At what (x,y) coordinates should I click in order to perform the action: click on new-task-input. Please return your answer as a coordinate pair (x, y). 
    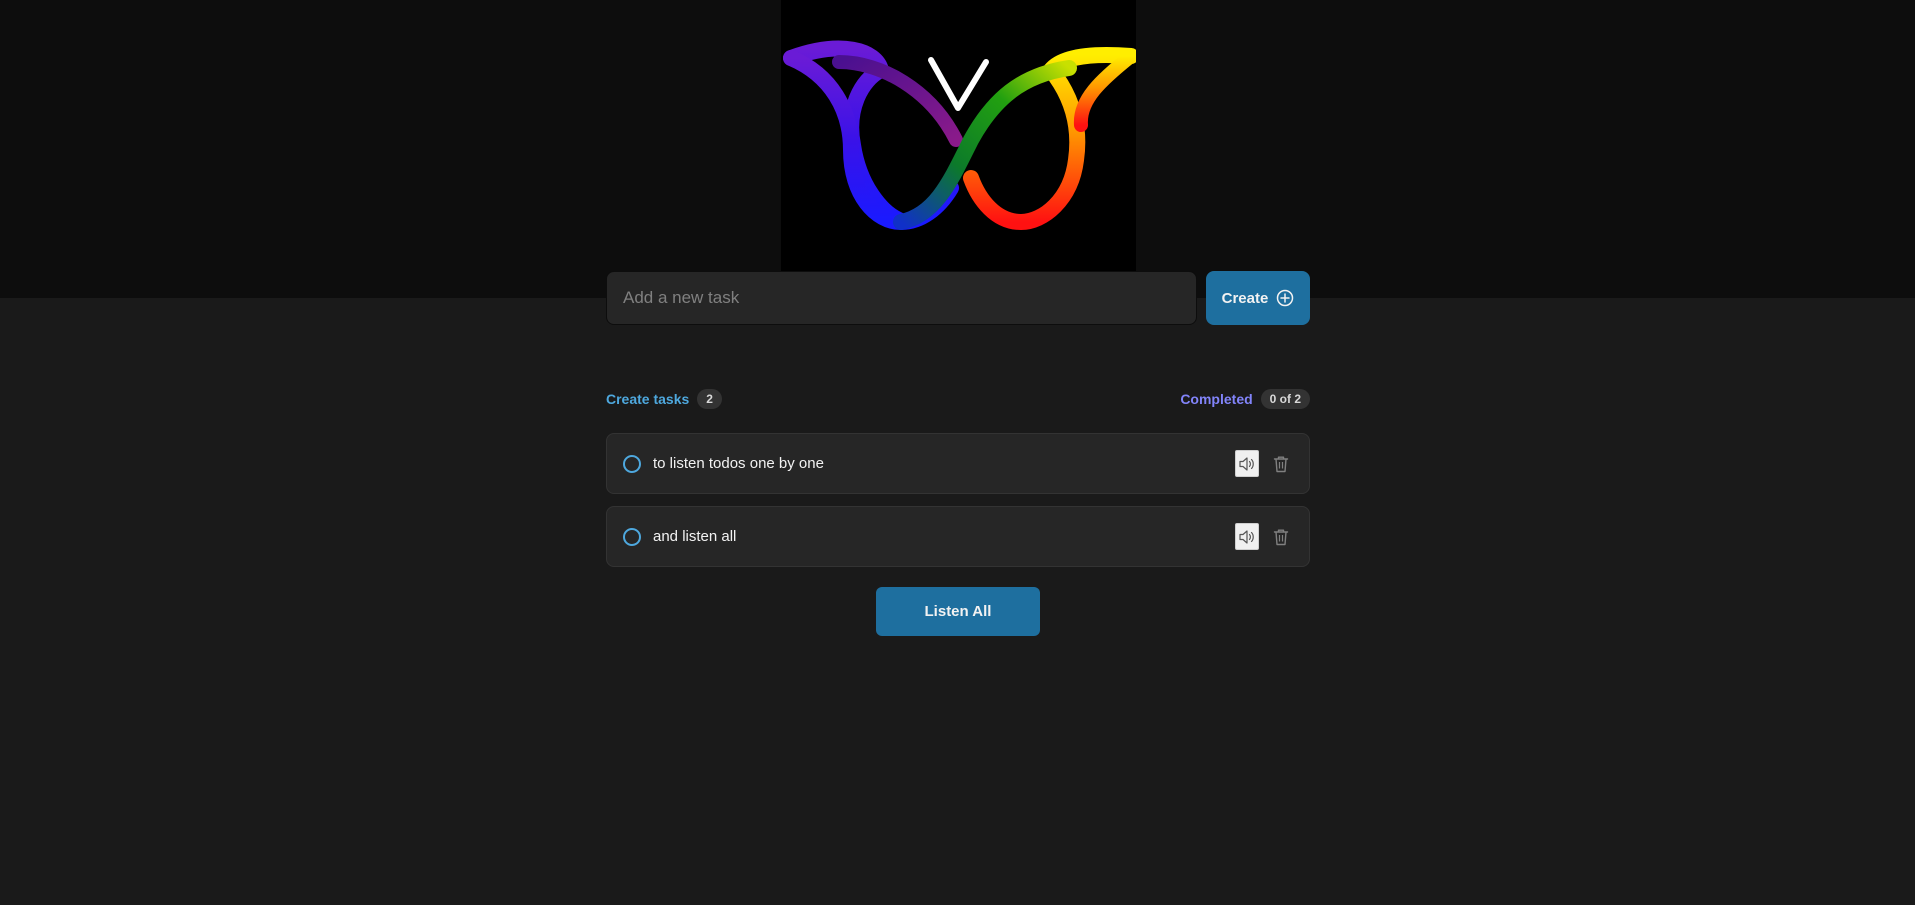
    Looking at the image, I should click on (901, 298).